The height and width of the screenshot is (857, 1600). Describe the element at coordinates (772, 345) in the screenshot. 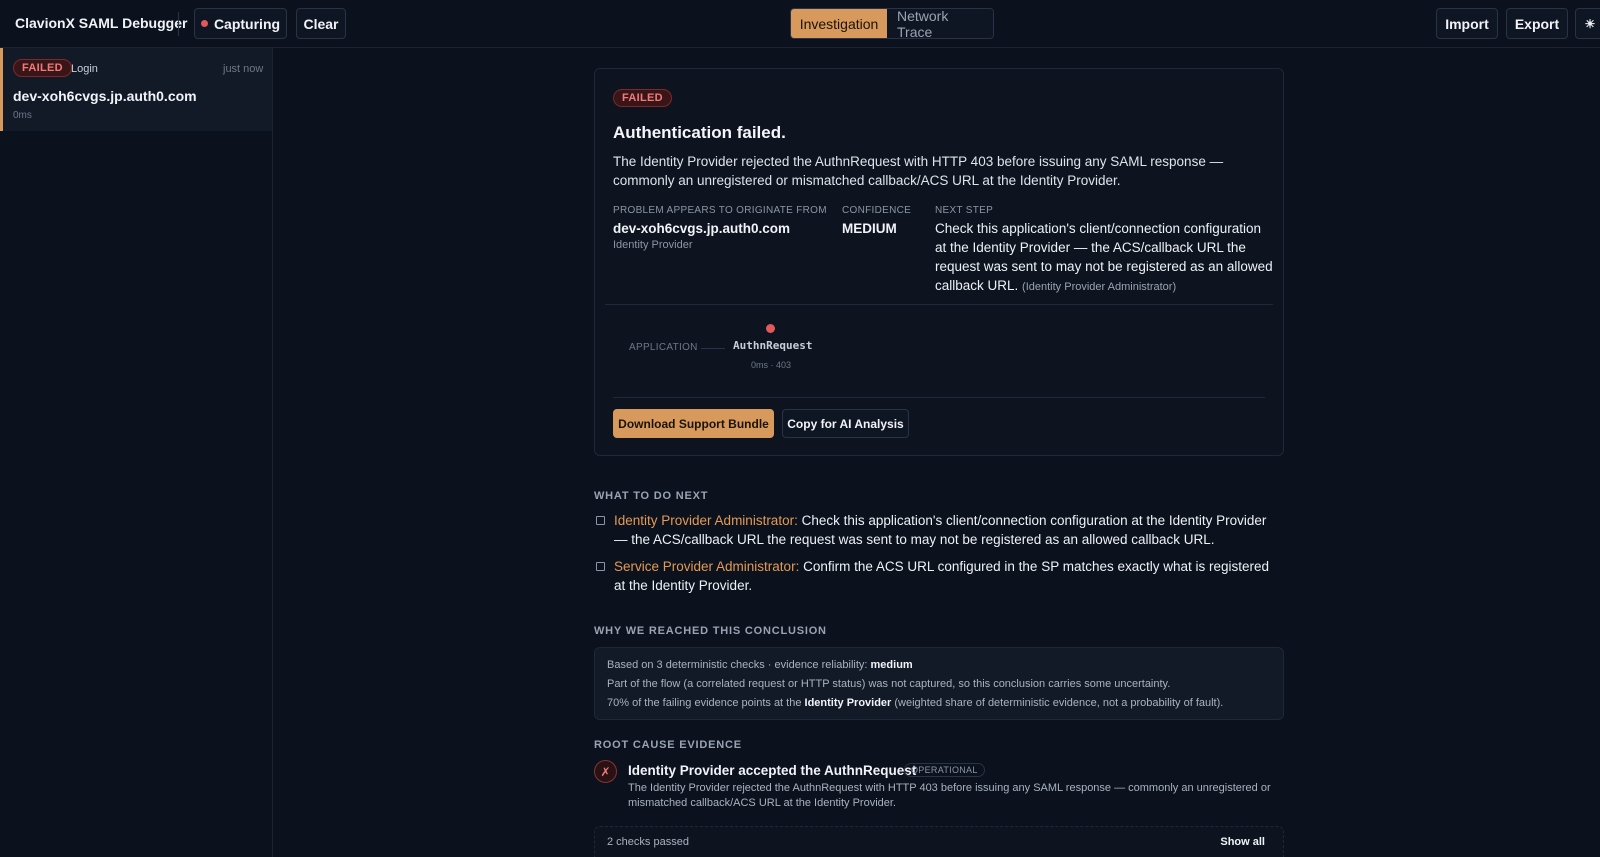

I see `flow-step-name: AuthnRequest` at that location.